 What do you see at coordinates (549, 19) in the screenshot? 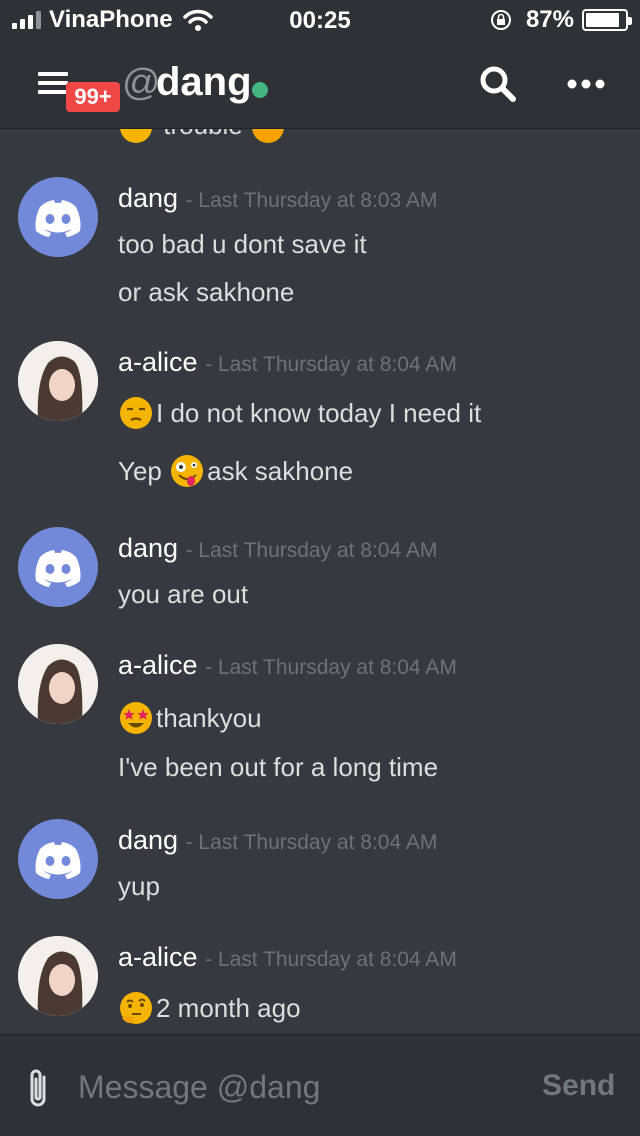
I see `battery-percent: 87%` at bounding box center [549, 19].